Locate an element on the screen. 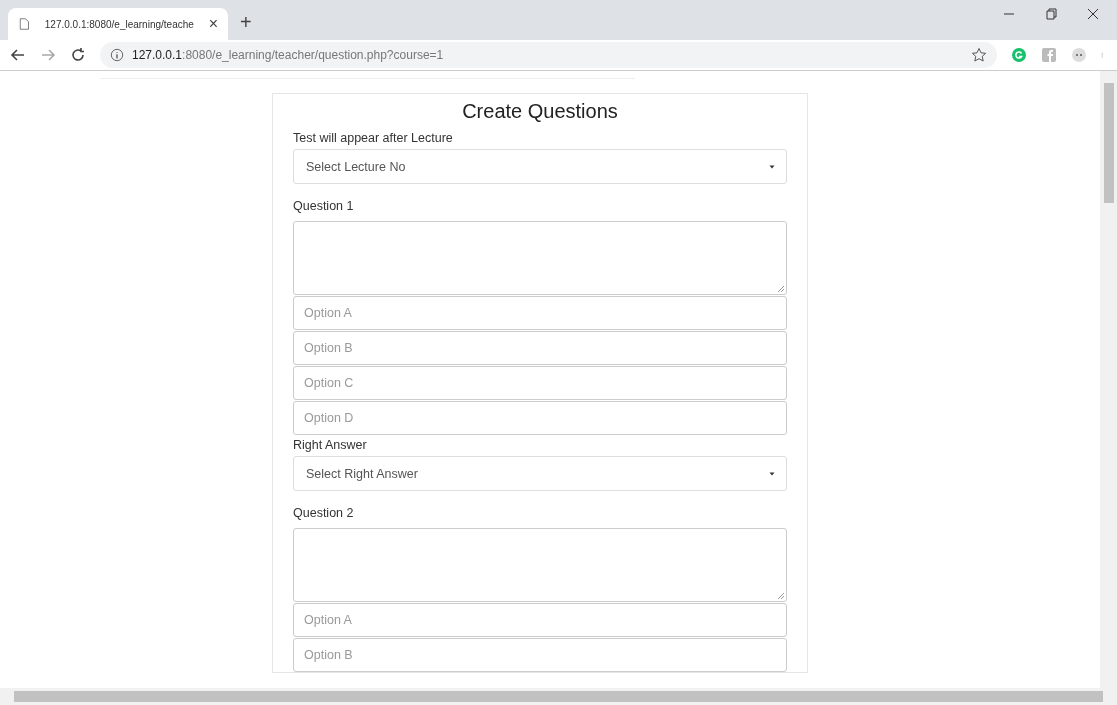  page-icon is located at coordinates (24, 24).